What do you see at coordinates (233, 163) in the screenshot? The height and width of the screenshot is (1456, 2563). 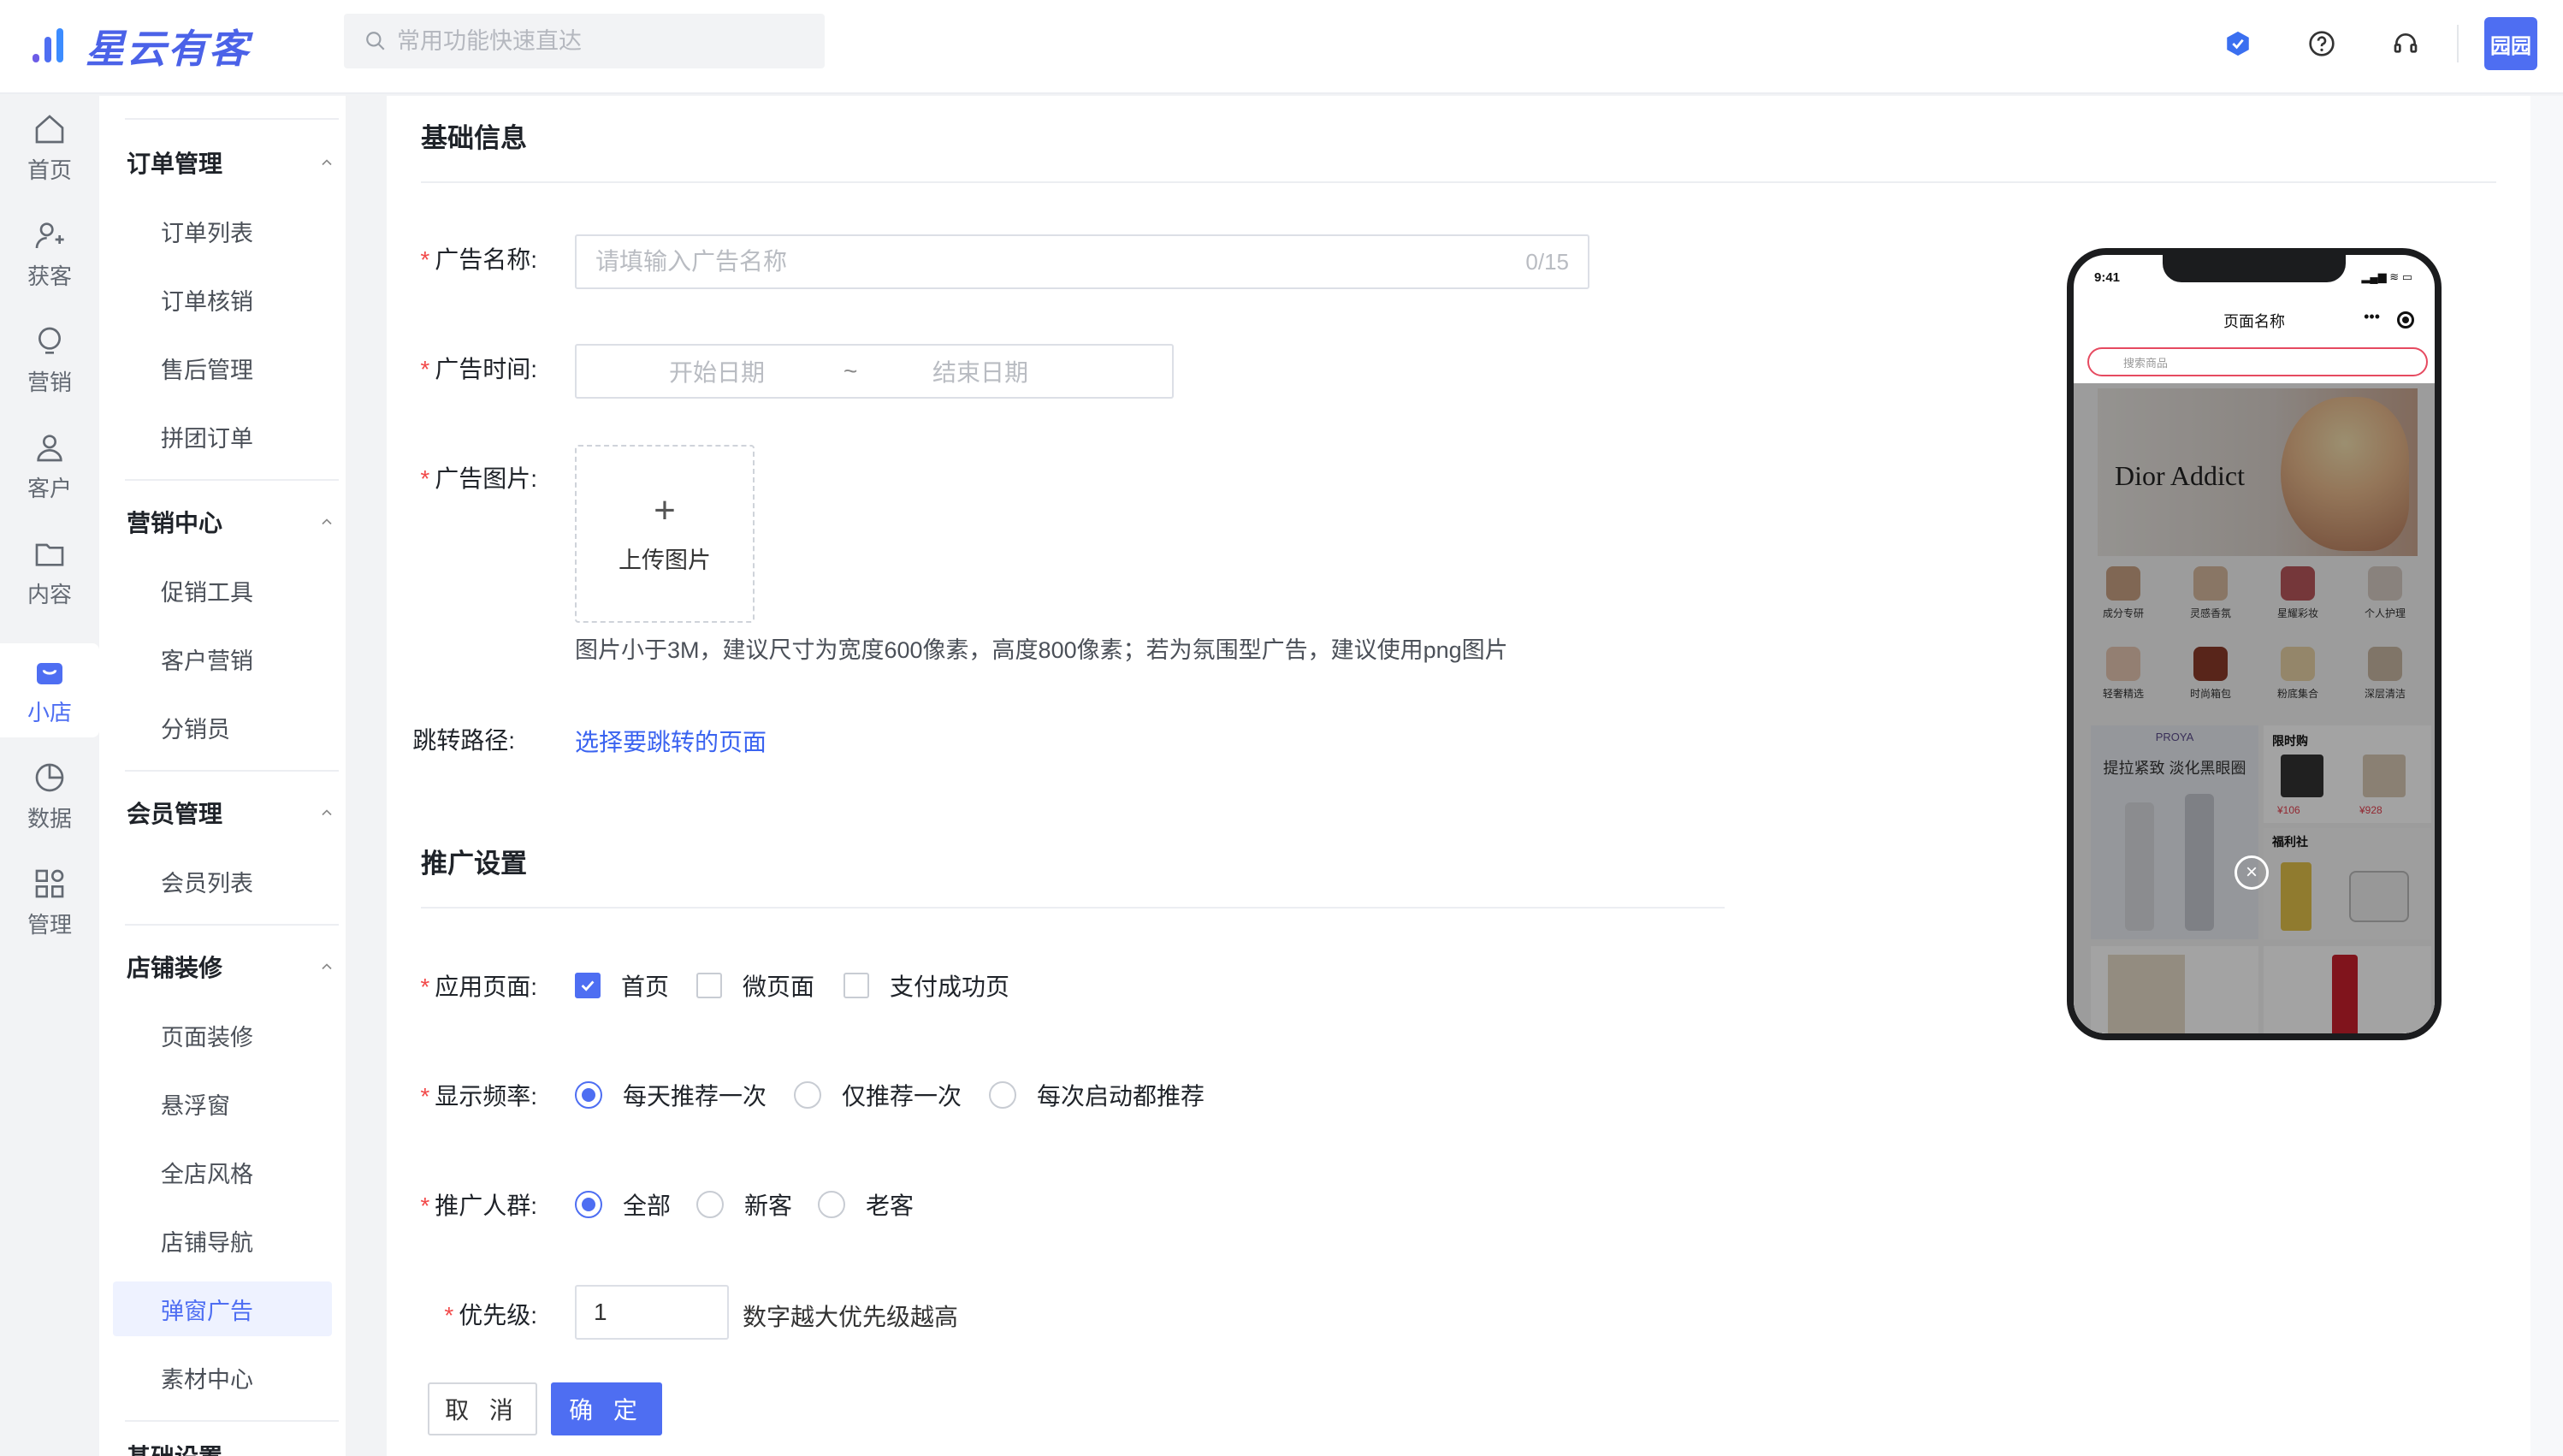 I see `menu-group-orders: 订单管理` at bounding box center [233, 163].